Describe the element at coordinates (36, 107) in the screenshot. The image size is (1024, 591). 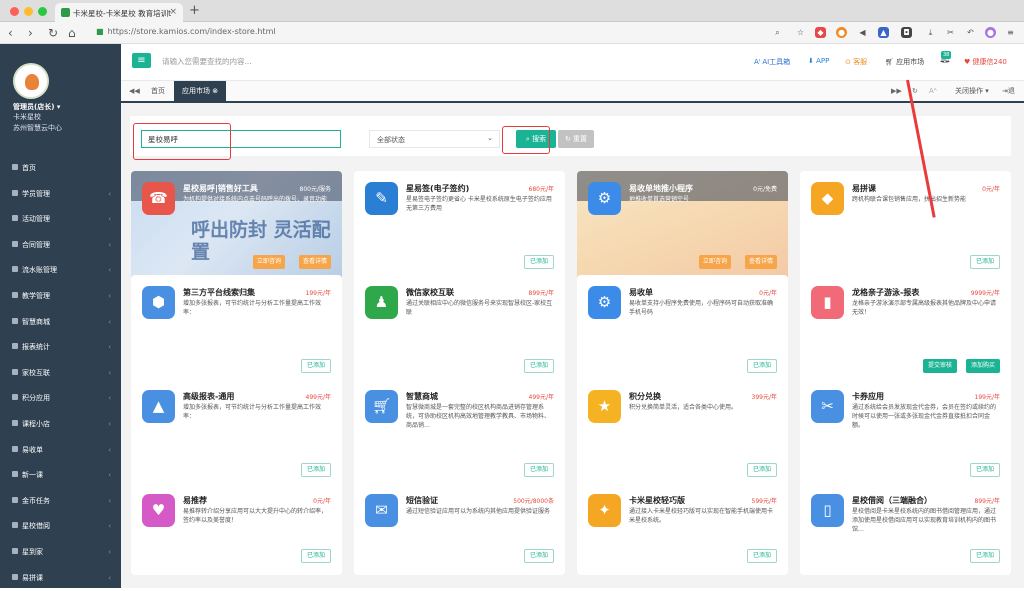
I see `user-name: 管理员(店长) ▾` at that location.